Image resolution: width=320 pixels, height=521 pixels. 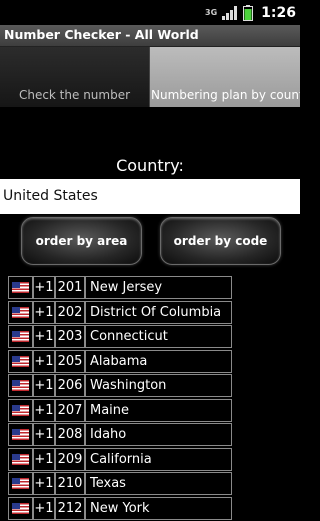 I want to click on list-item: +1 210 Texas, so click(x=120, y=483).